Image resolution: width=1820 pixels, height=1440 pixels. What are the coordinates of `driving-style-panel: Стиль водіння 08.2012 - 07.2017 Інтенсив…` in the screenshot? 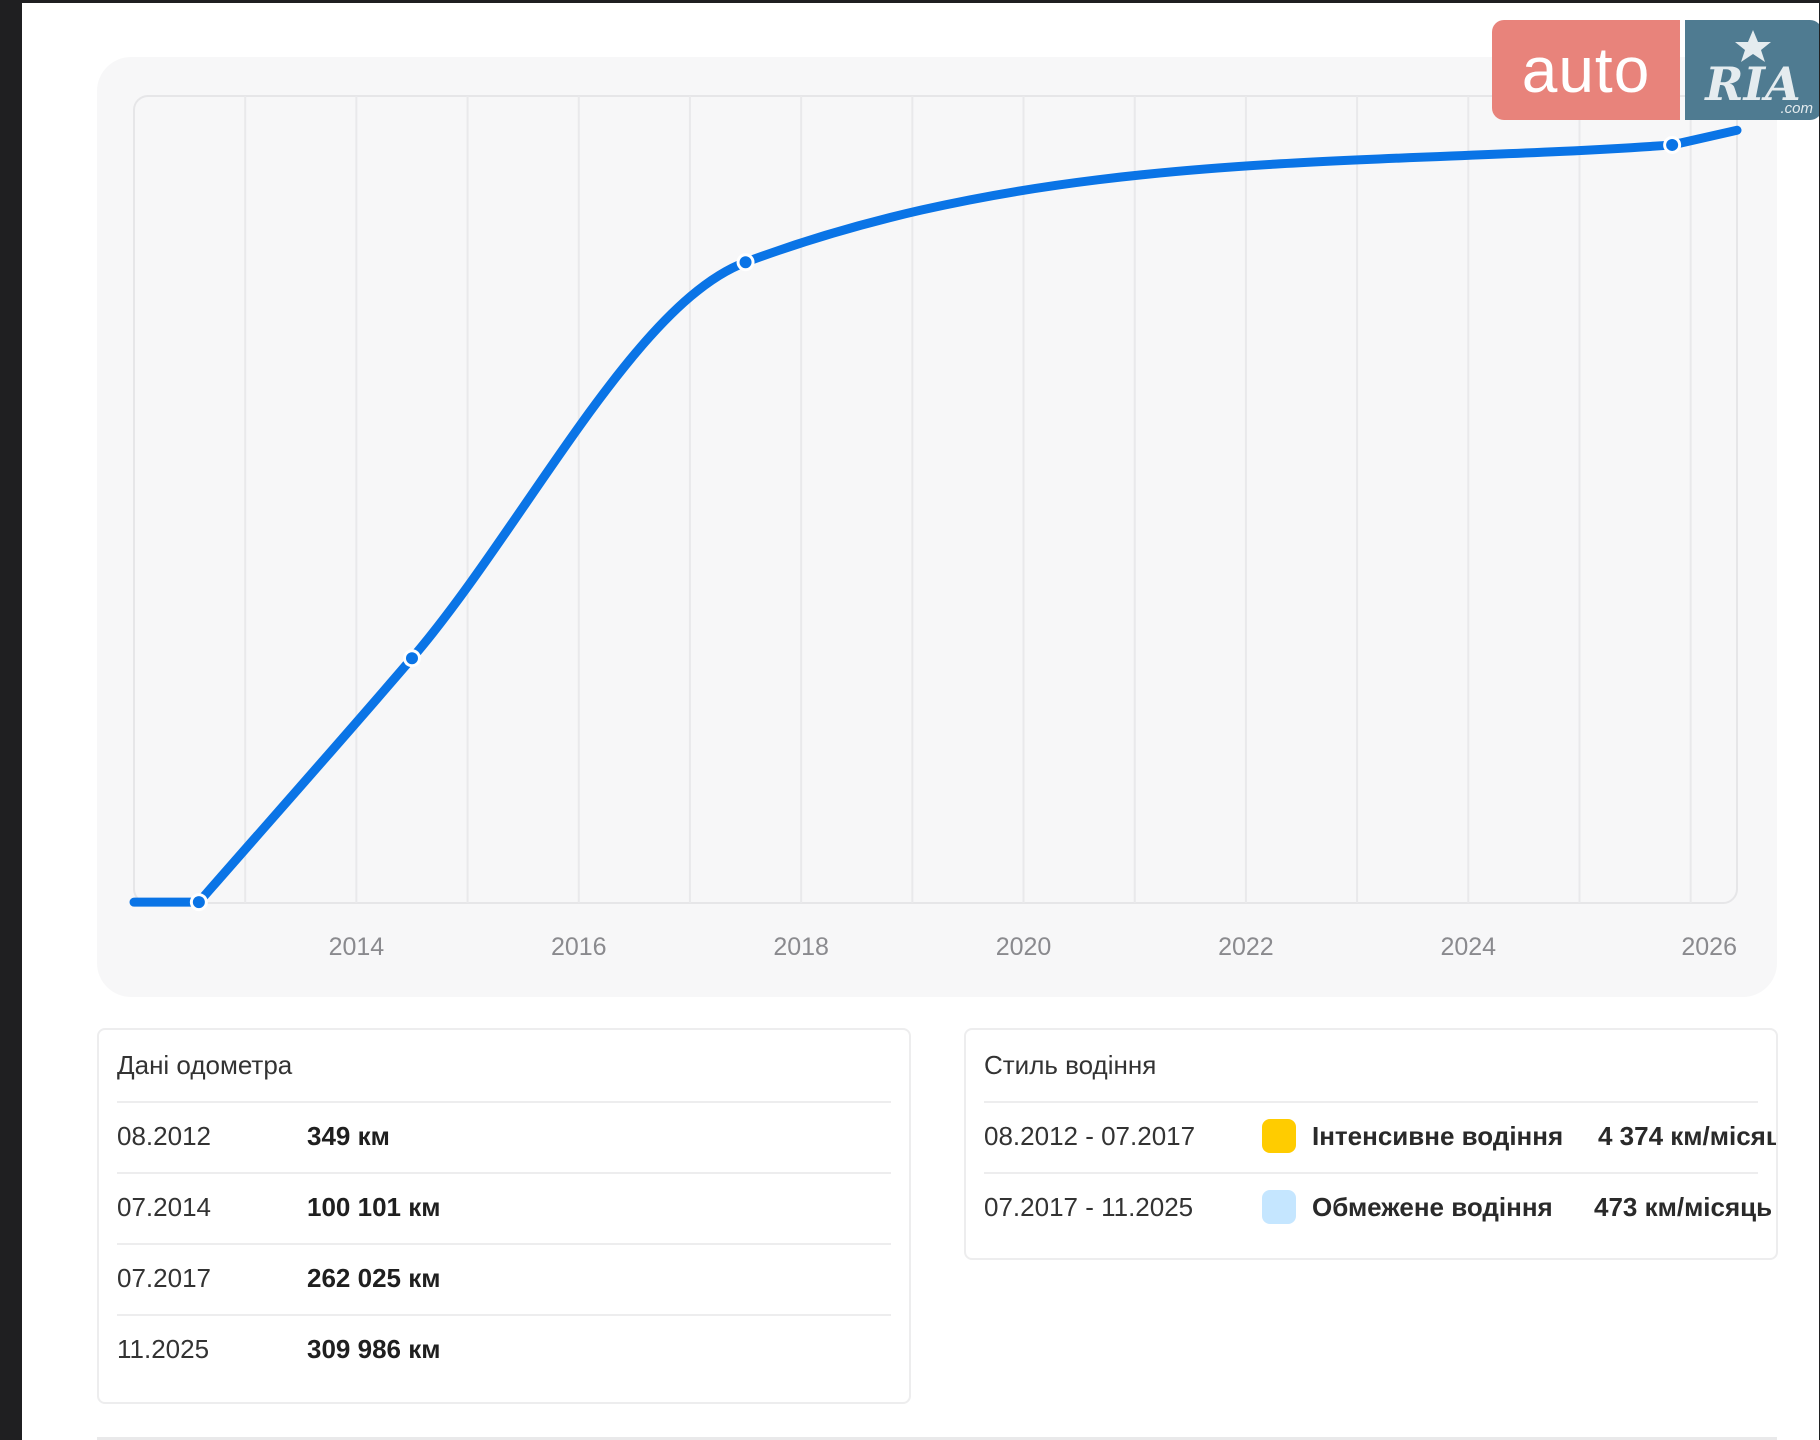 It's located at (1371, 1144).